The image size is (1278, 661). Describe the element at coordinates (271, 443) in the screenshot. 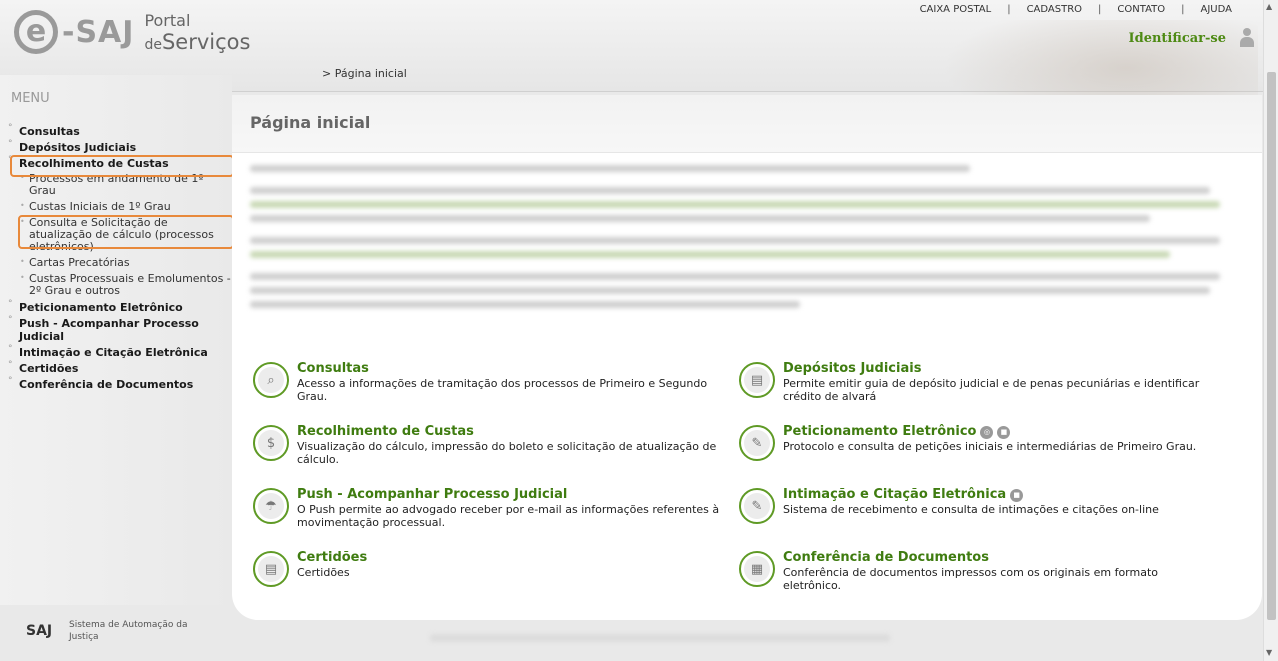

I see `money-doc-icon: $` at that location.